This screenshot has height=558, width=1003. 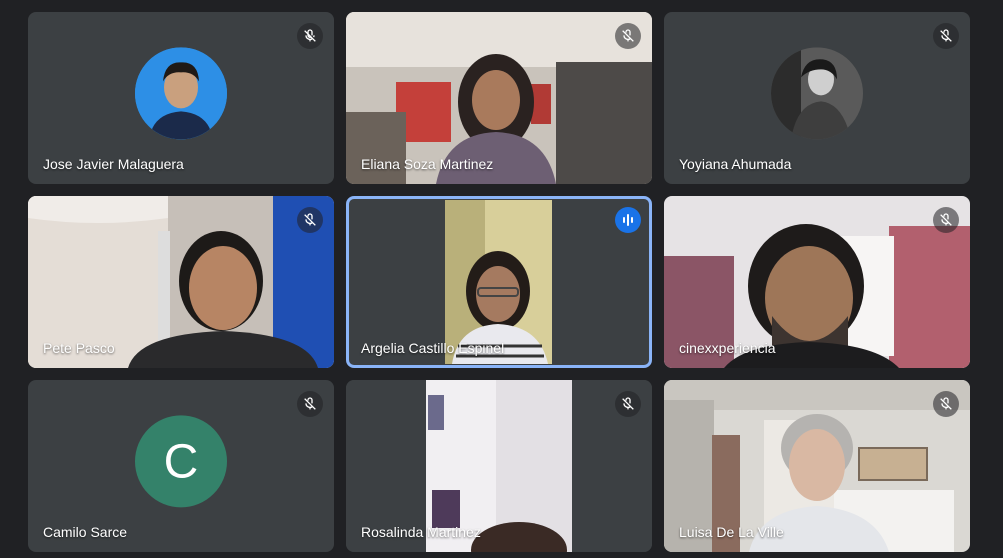 What do you see at coordinates (817, 282) in the screenshot?
I see `participant-tile: cinexxperiencia` at bounding box center [817, 282].